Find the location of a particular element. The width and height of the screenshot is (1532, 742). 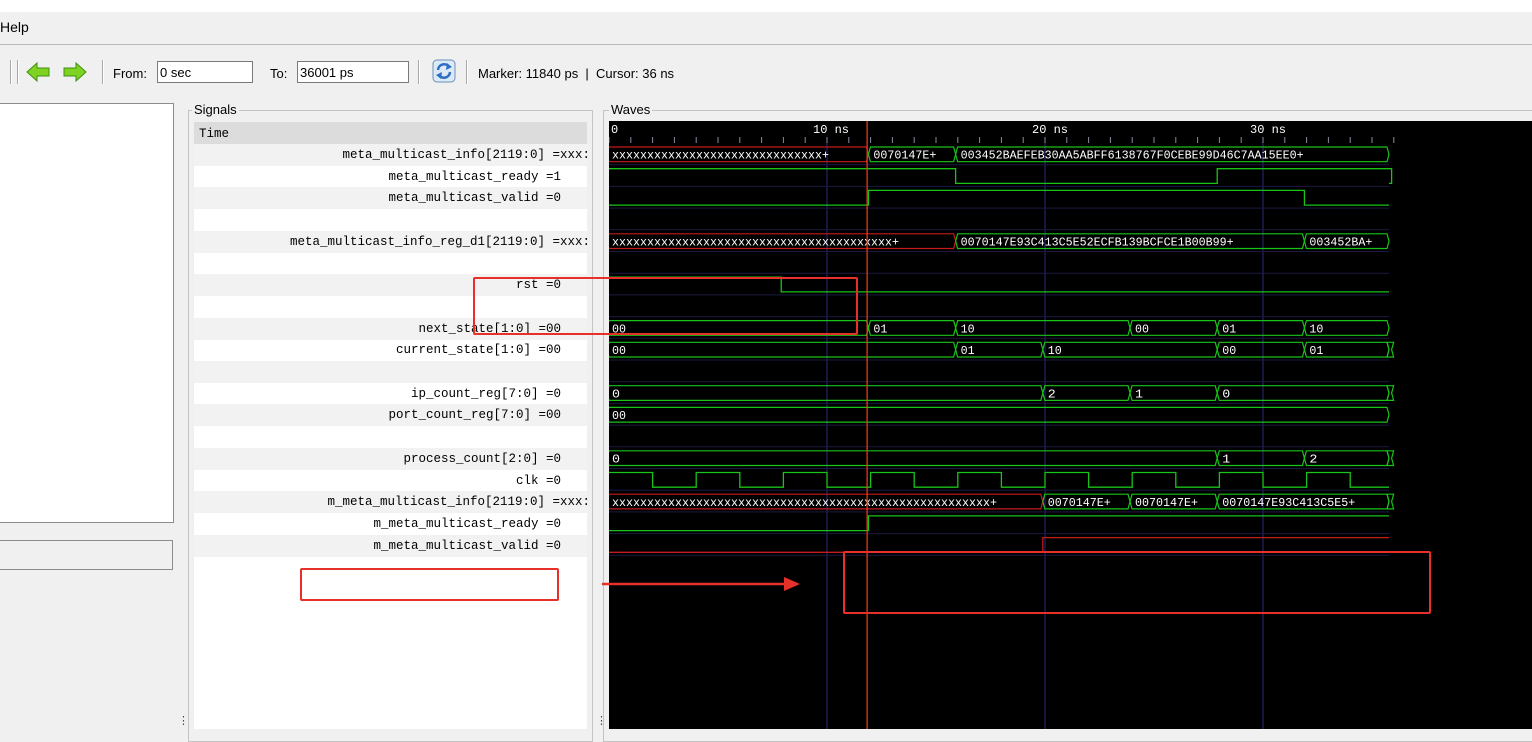

signal-name: m_meta_multicast_info[2119:0] =xxx: is located at coordinates (457, 502).